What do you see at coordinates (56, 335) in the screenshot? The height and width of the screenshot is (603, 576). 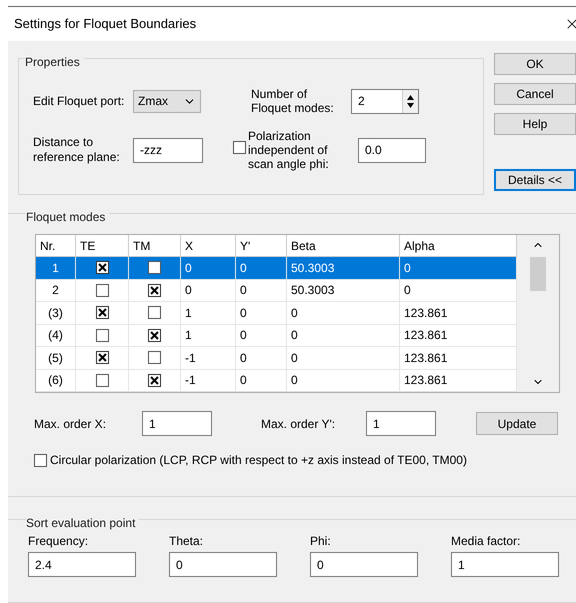 I see `table-cell: (4)` at bounding box center [56, 335].